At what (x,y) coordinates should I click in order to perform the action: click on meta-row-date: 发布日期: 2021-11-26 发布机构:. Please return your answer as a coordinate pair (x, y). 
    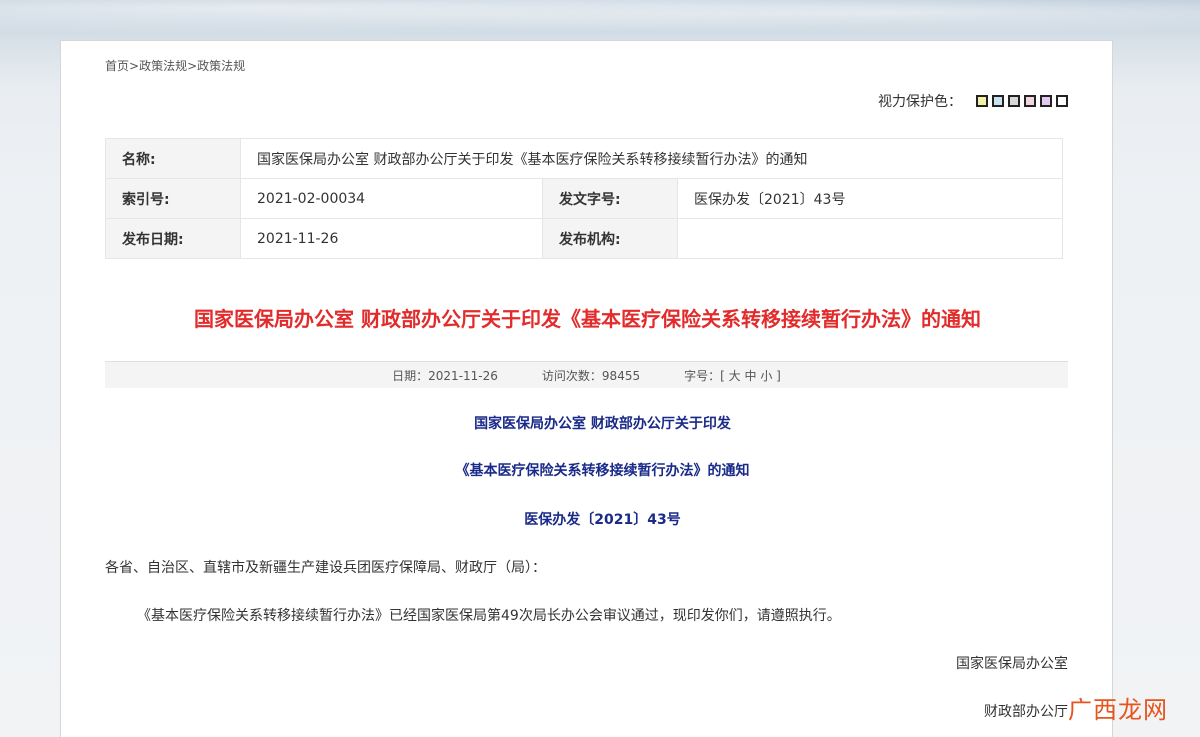
    Looking at the image, I should click on (584, 238).